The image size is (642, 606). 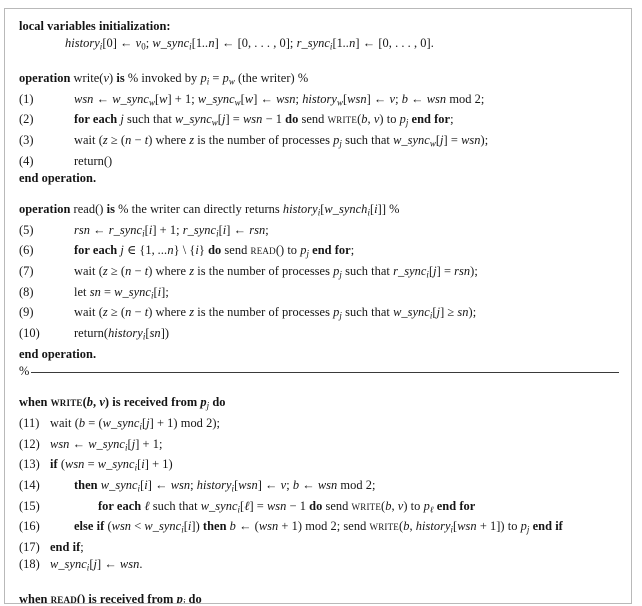 I want to click on line-number: (4), so click(x=26, y=160).